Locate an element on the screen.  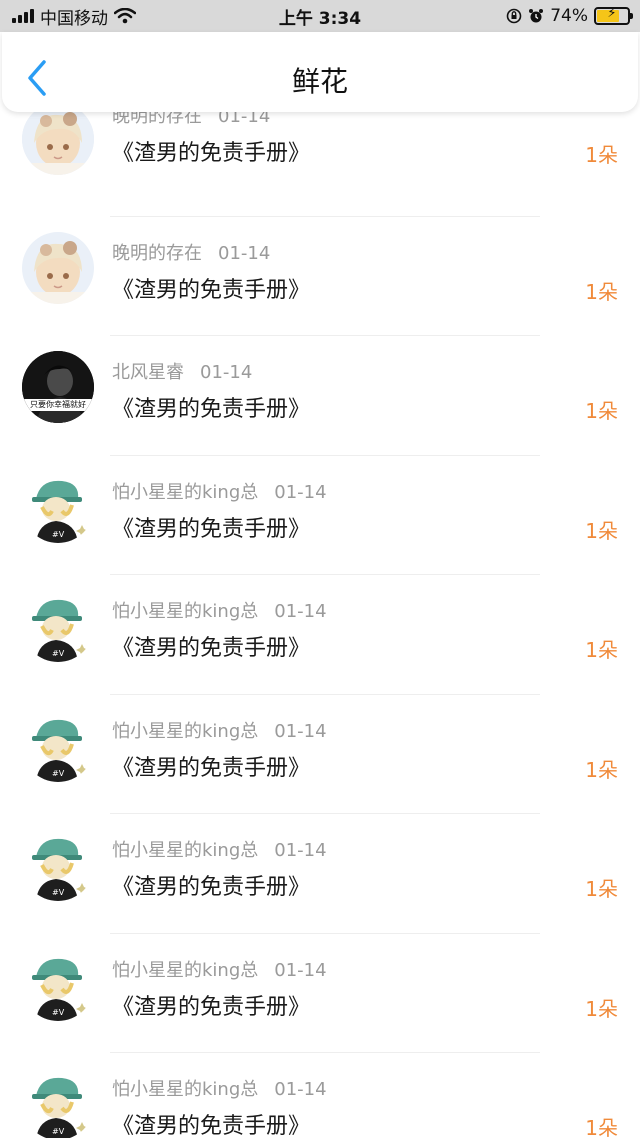
dark-photo-avatar-icon is located at coordinates (58, 387).